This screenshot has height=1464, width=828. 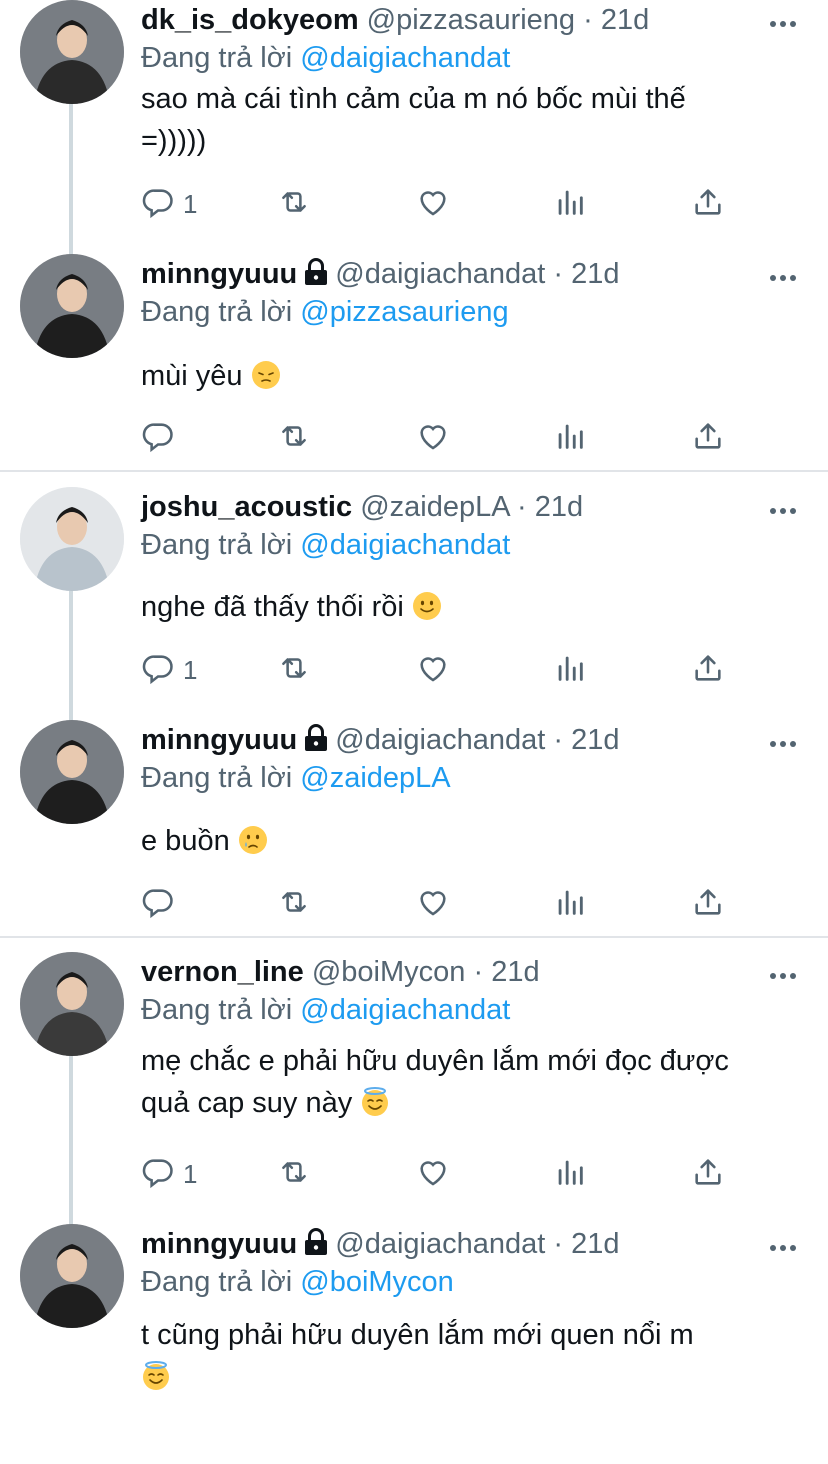 What do you see at coordinates (174, 141) in the screenshot?
I see `tweet-text-segment: =)))))` at bounding box center [174, 141].